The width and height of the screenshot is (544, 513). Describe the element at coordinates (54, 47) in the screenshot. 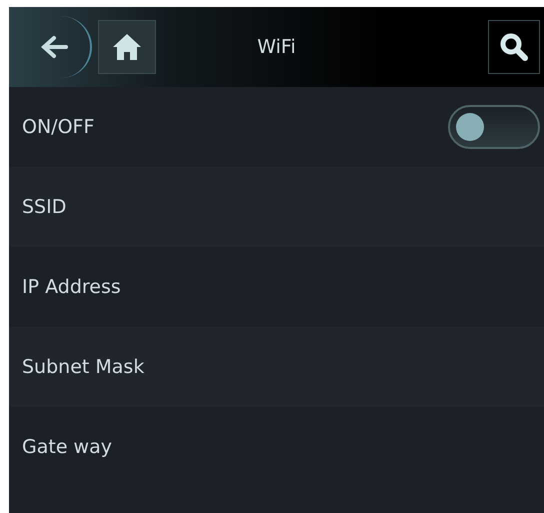

I see `back-arrow-icon` at that location.